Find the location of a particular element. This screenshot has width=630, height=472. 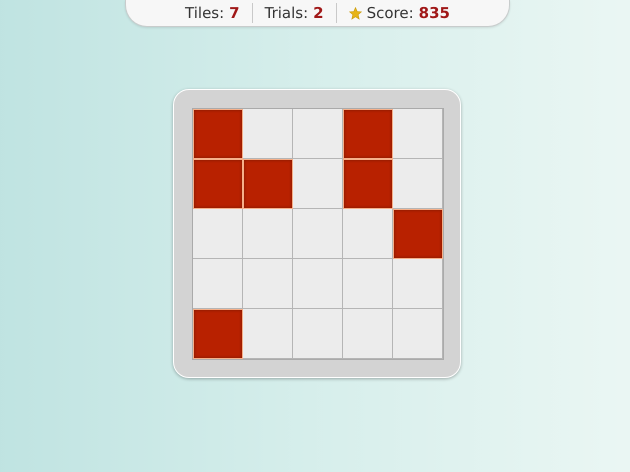

stat-value: 7 is located at coordinates (234, 13).